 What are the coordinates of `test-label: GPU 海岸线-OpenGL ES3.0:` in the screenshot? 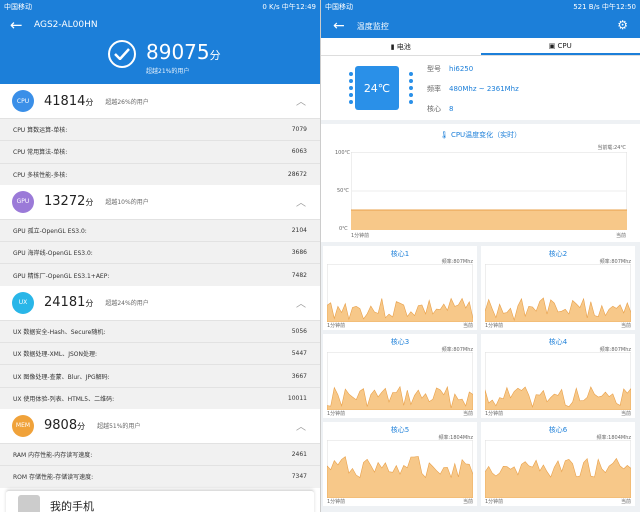 It's located at (53, 254).